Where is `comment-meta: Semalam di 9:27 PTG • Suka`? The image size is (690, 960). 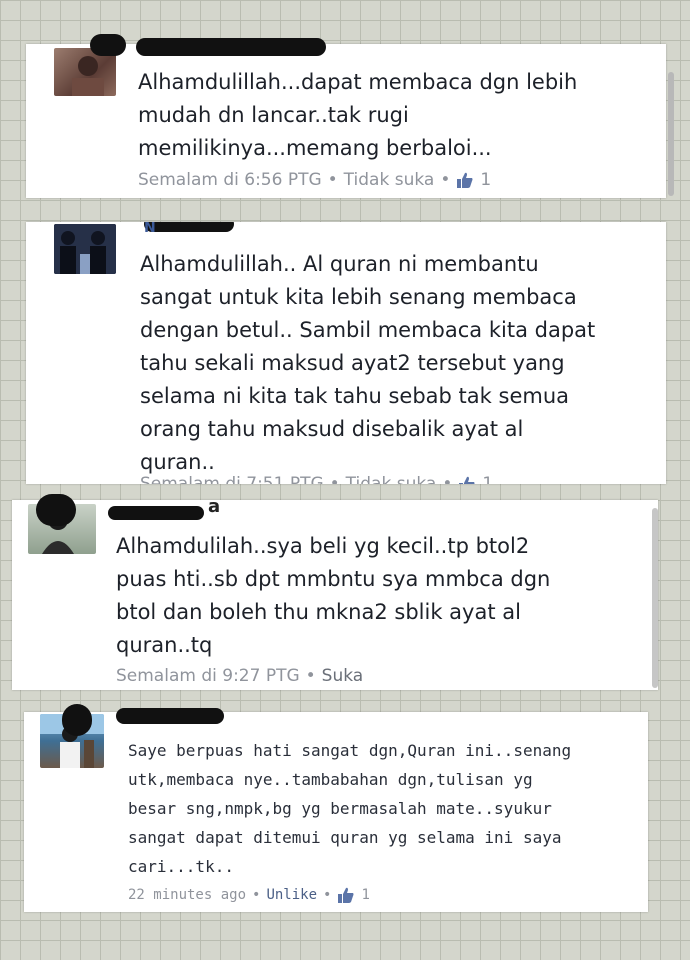
comment-meta: Semalam di 9:27 PTG • Suka is located at coordinates (239, 676).